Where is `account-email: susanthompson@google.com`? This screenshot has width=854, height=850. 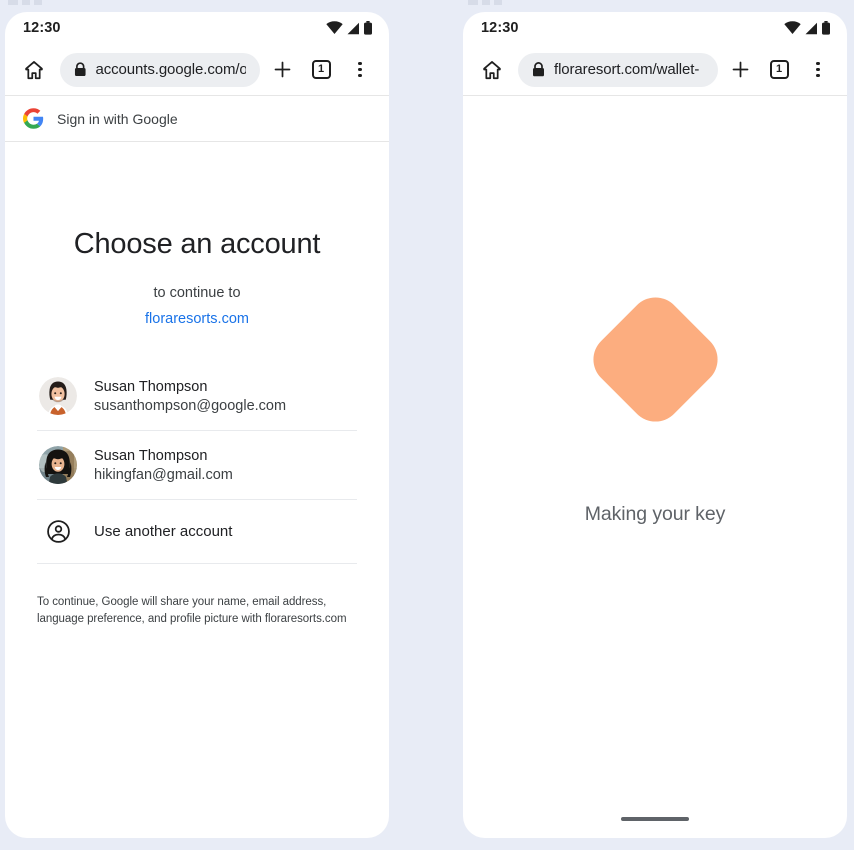
account-email: susanthompson@google.com is located at coordinates (190, 405).